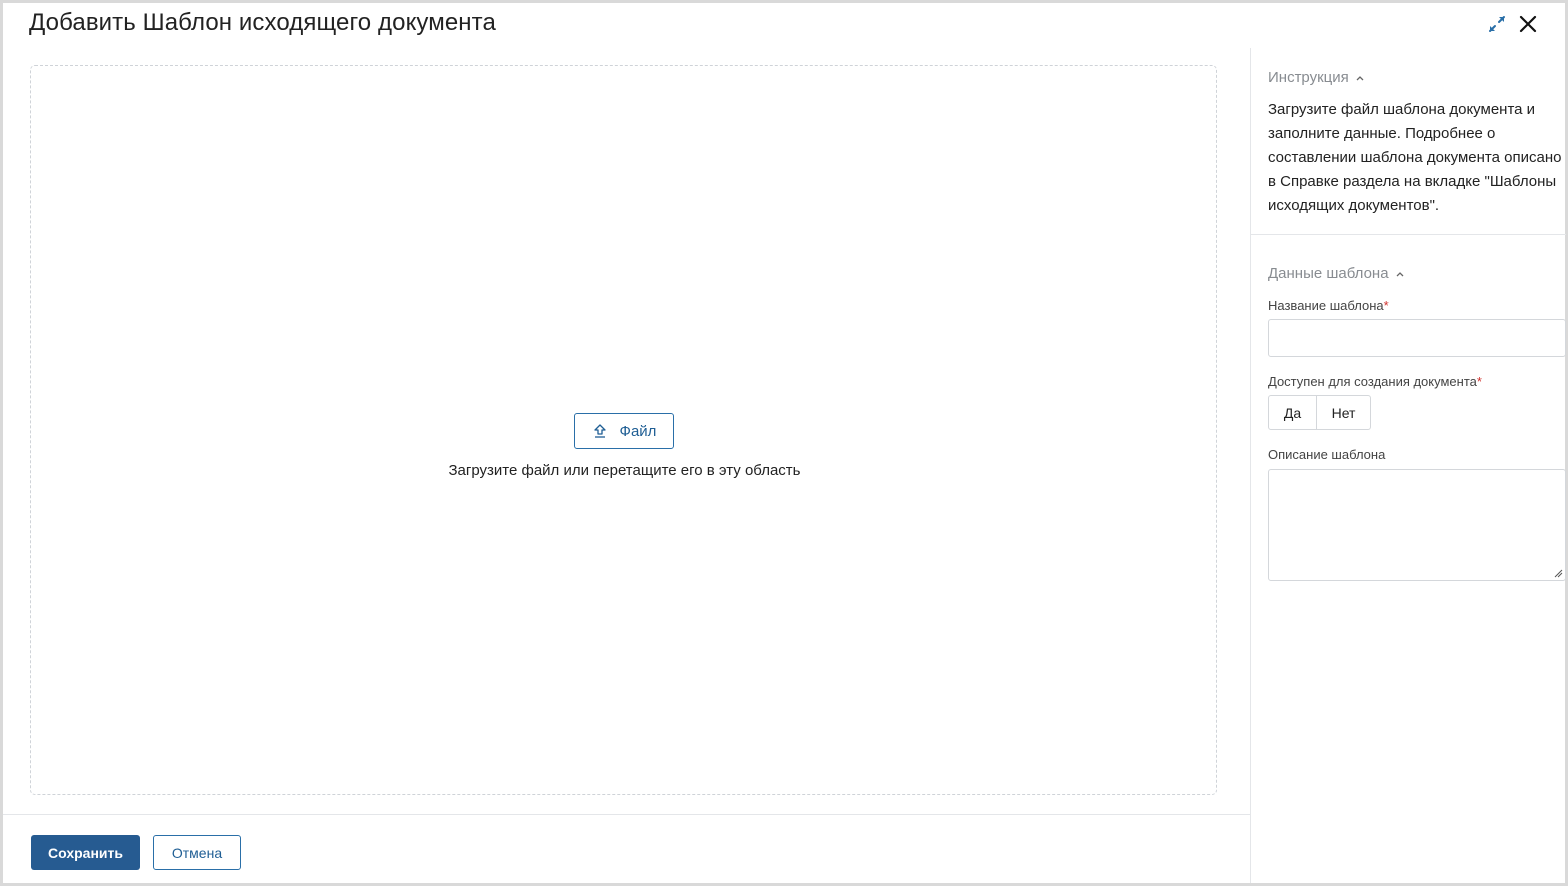 Image resolution: width=1568 pixels, height=886 pixels. What do you see at coordinates (1328, 273) in the screenshot?
I see `template-data-section-title: Данные шаблона` at bounding box center [1328, 273].